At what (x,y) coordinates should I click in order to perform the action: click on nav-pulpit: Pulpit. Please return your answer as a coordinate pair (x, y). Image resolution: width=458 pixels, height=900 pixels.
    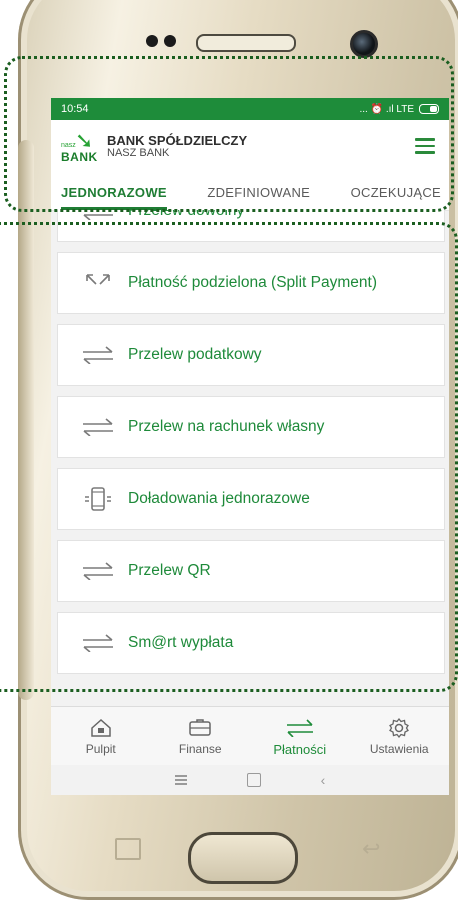
    Looking at the image, I should click on (101, 736).